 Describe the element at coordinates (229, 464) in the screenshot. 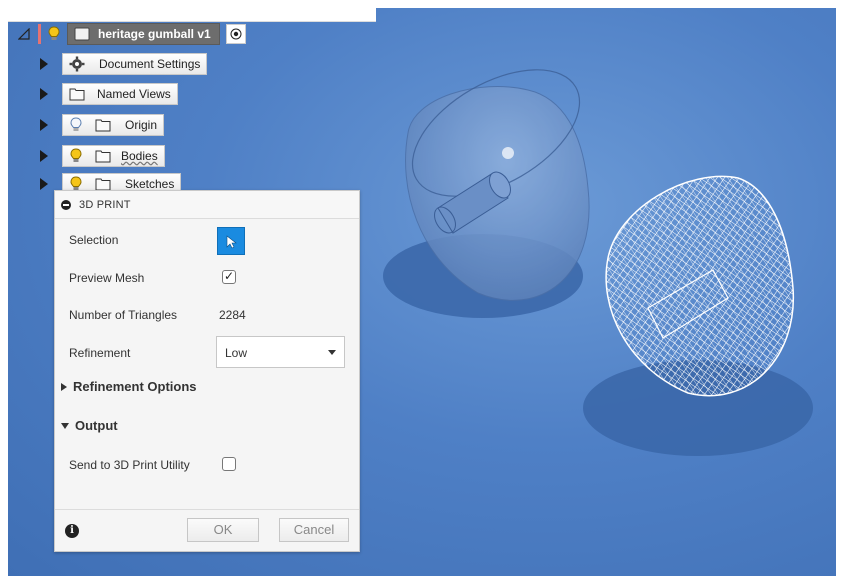

I see `send-to-print-checkbox` at that location.